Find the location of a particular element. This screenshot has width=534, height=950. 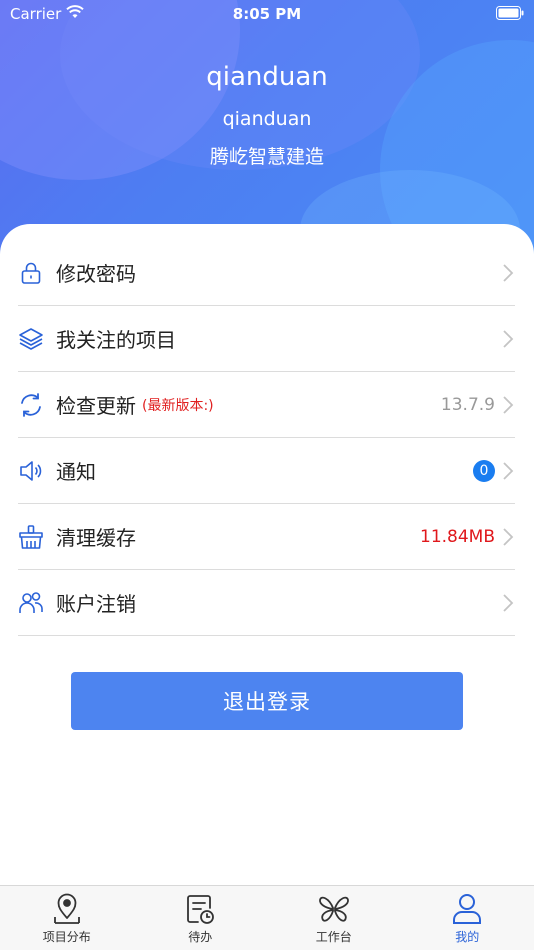

menu-item-label: 清理缓存 is located at coordinates (96, 538).